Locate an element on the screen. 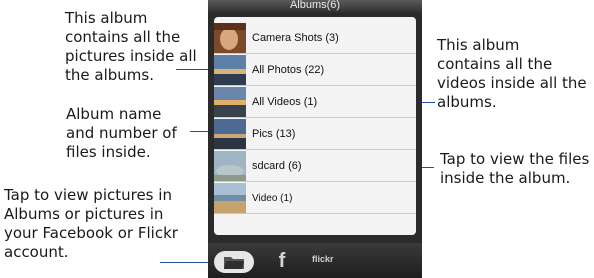  sunset-video-thumbnail is located at coordinates (230, 102).